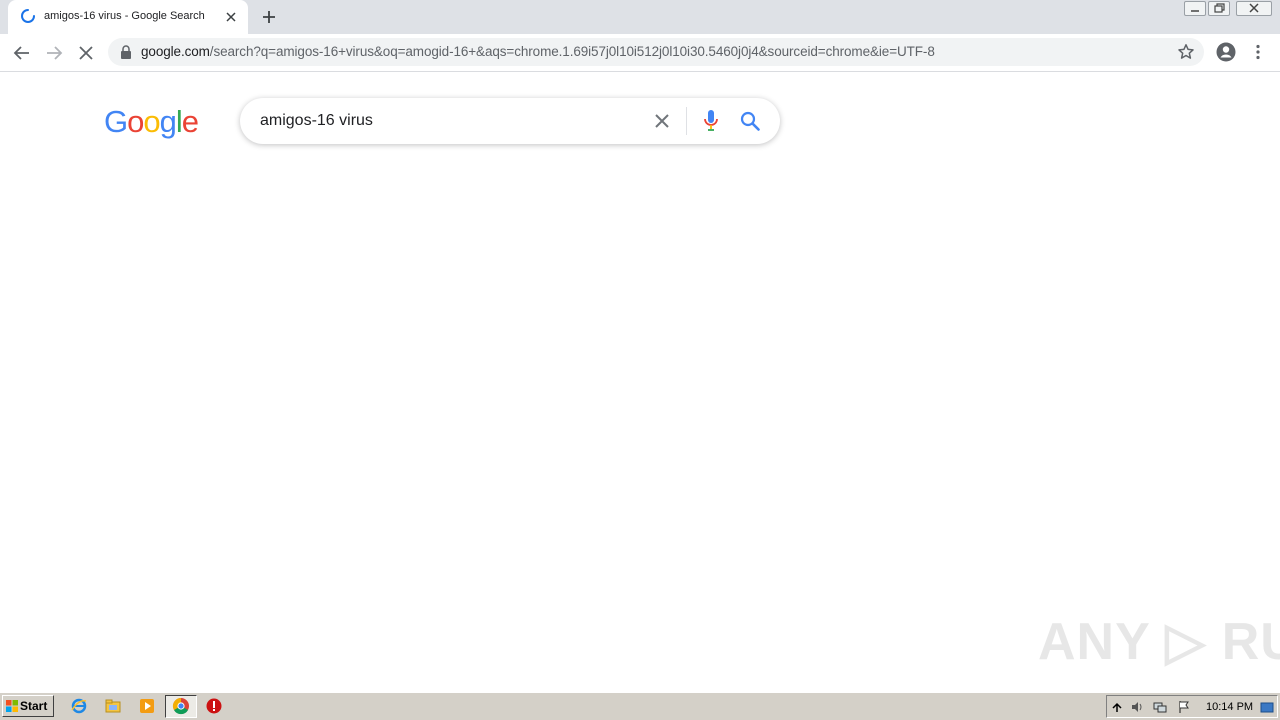  What do you see at coordinates (54, 53) in the screenshot?
I see `forward-arrow-icon` at bounding box center [54, 53].